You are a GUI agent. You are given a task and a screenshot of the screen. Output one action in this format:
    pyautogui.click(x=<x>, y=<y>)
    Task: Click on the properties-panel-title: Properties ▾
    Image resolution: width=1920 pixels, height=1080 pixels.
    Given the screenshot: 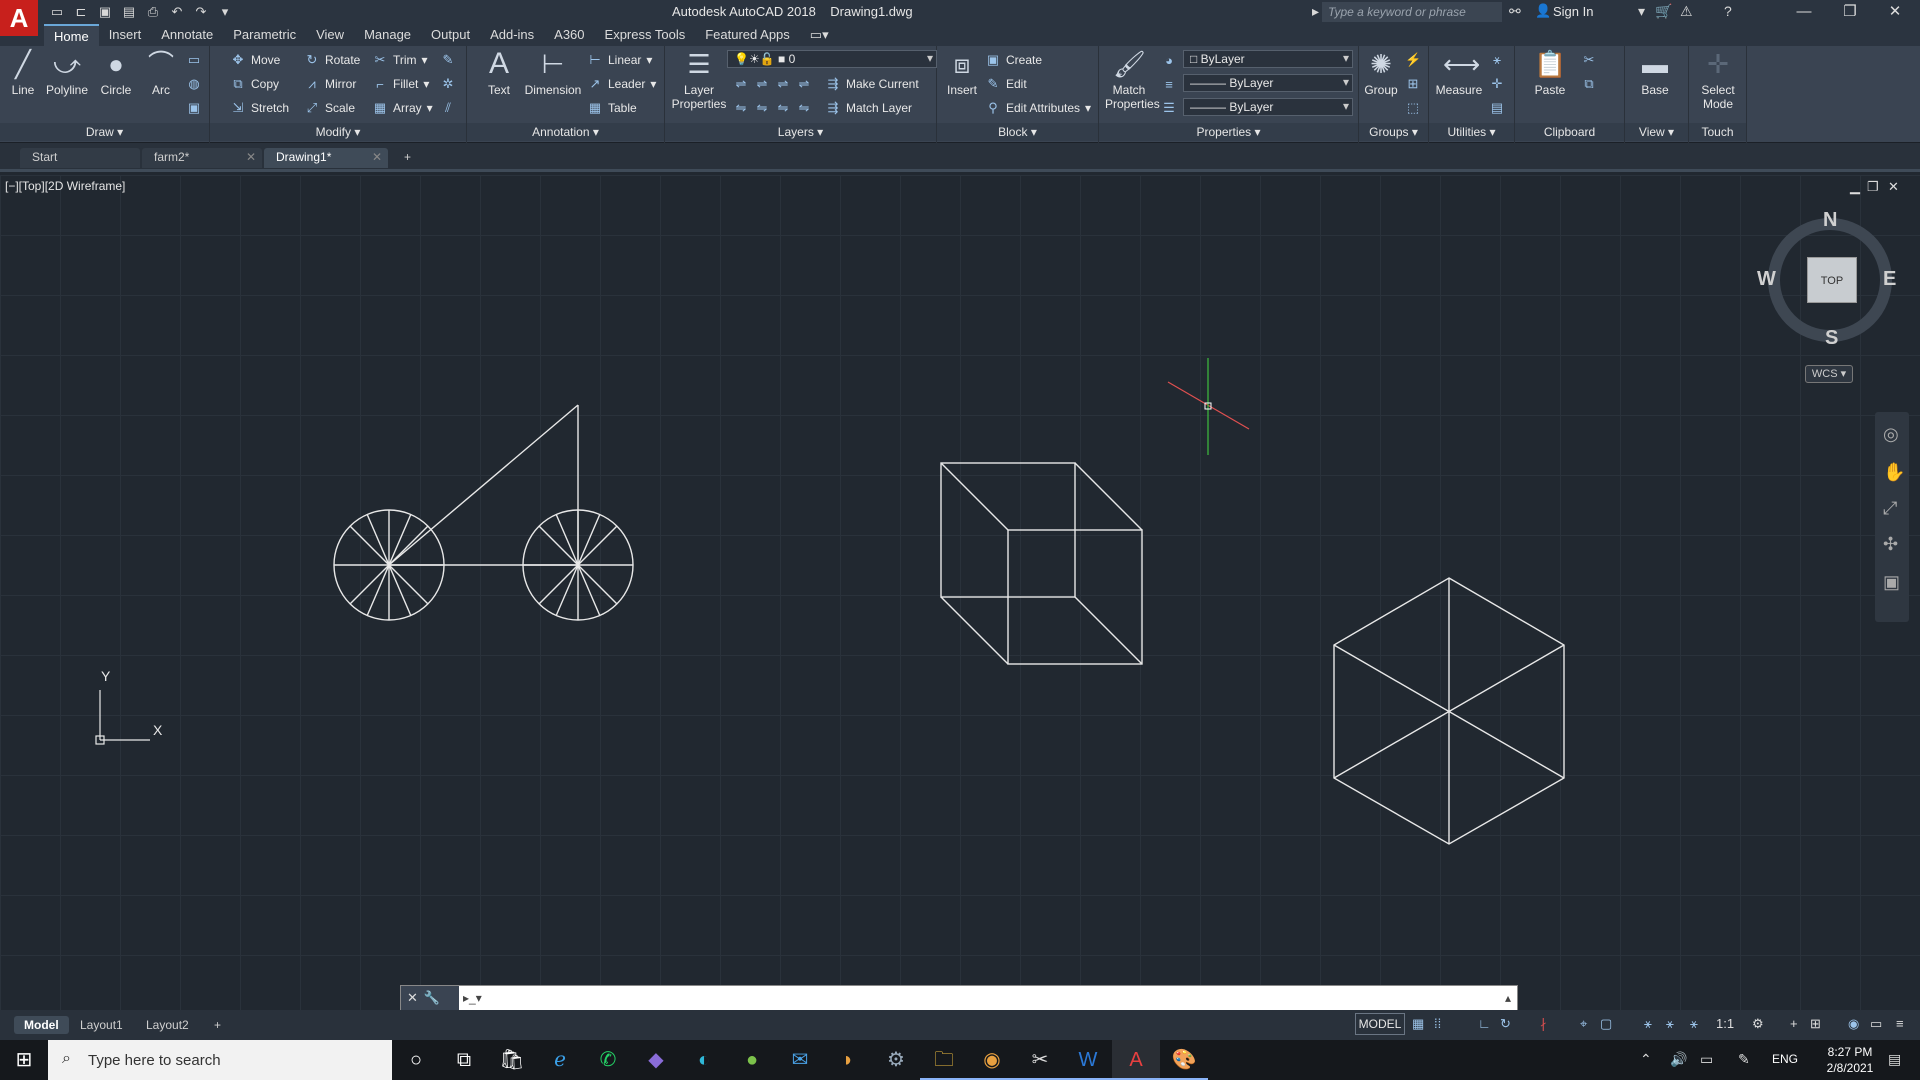 What is the action you would take?
    pyautogui.click(x=1228, y=132)
    